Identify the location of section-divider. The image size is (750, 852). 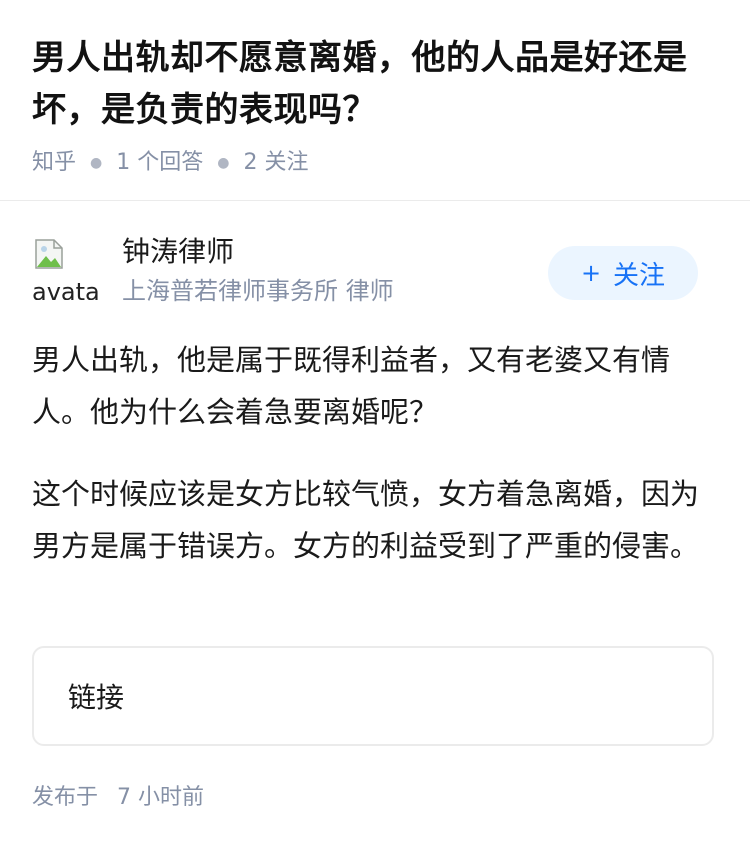
(375, 200).